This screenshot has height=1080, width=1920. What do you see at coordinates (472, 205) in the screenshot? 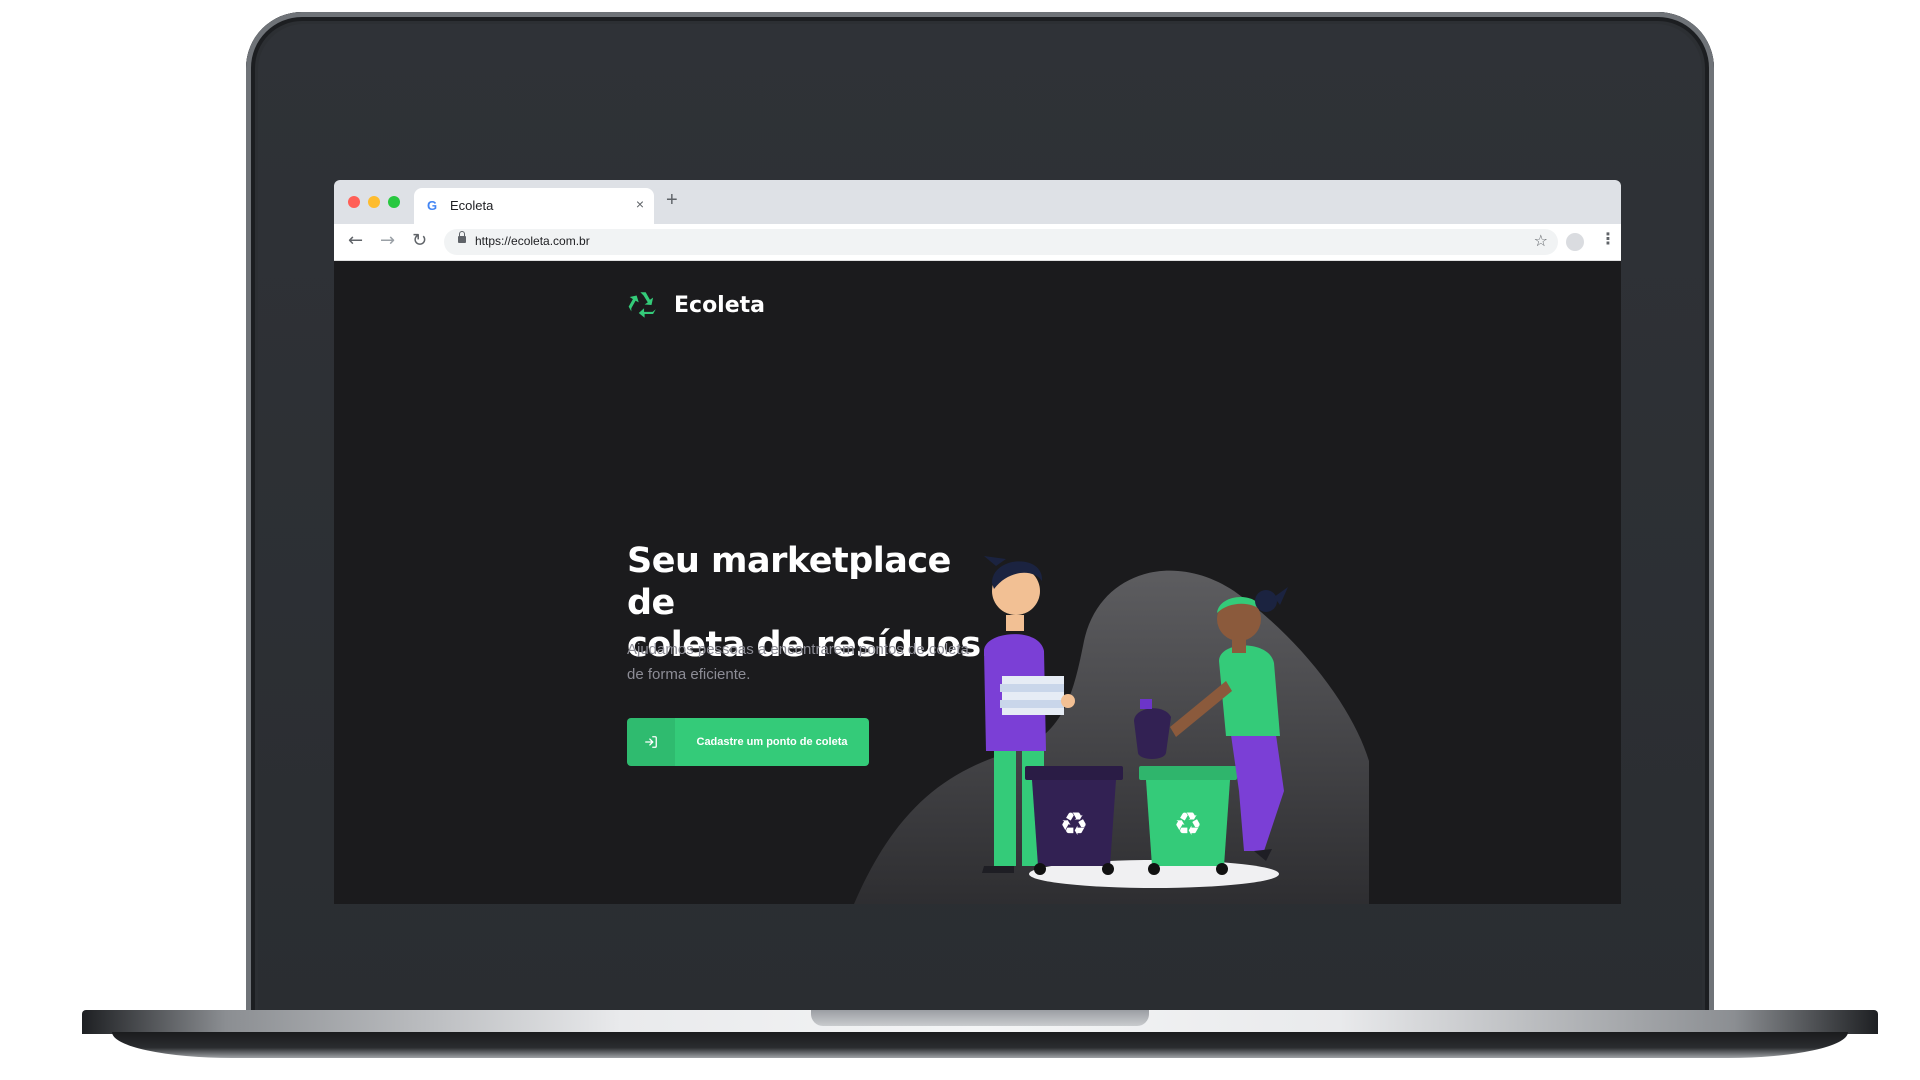
I see `tab-title: Ecoleta` at bounding box center [472, 205].